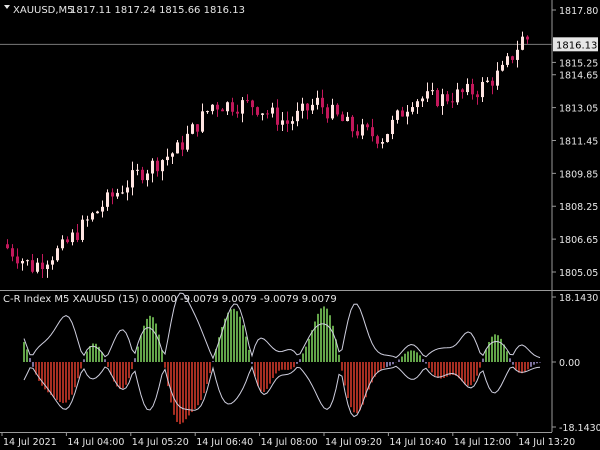 The width and height of the screenshot is (600, 450). What do you see at coordinates (224, 442) in the screenshot?
I see `time-tick-label: 14 Jul 06:40` at bounding box center [224, 442].